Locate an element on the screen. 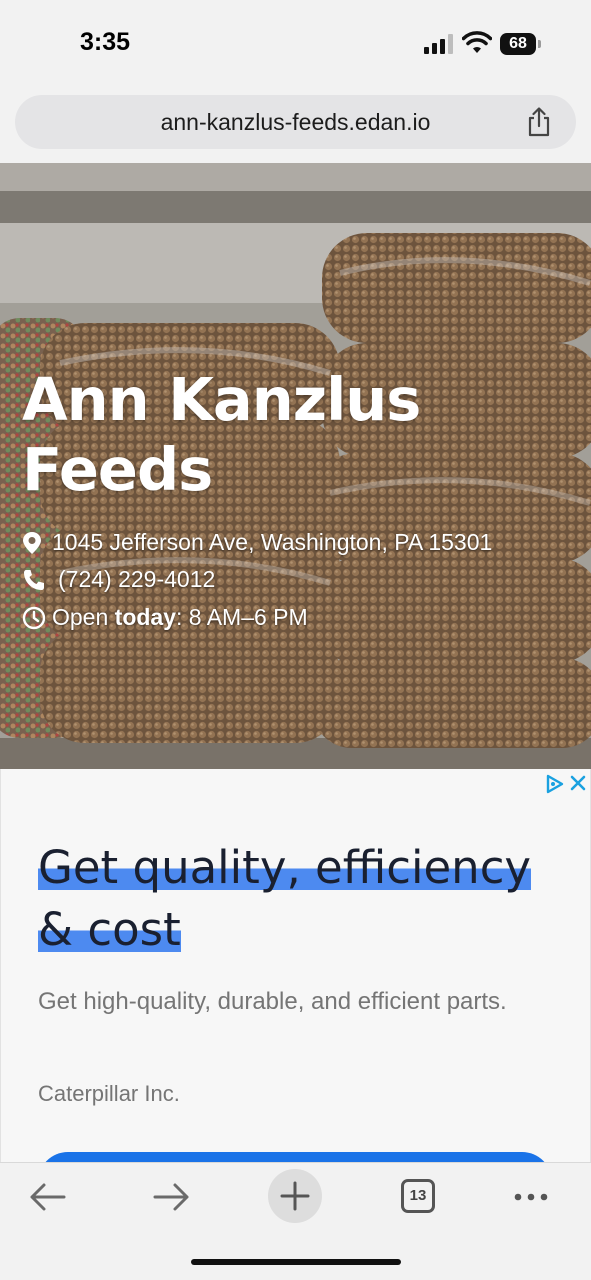 The width and height of the screenshot is (591, 1280). location-pin-icon is located at coordinates (32, 543).